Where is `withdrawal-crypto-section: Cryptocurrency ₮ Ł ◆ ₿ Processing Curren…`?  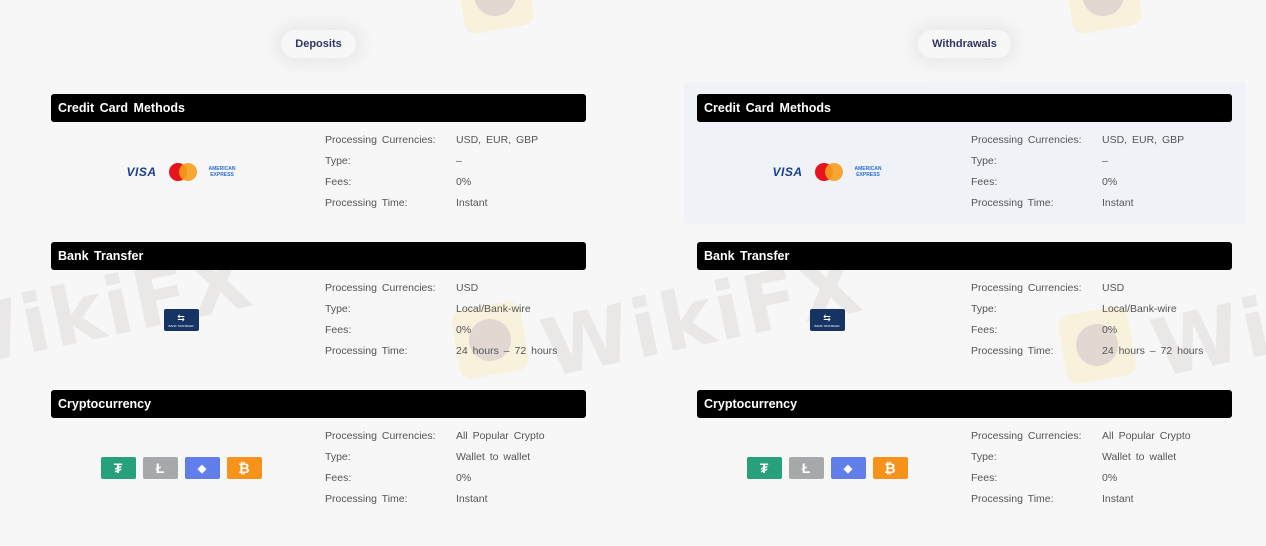
withdrawal-crypto-section: Cryptocurrency ₮ Ł ◆ ₿ Processing Curren… is located at coordinates (964, 447).